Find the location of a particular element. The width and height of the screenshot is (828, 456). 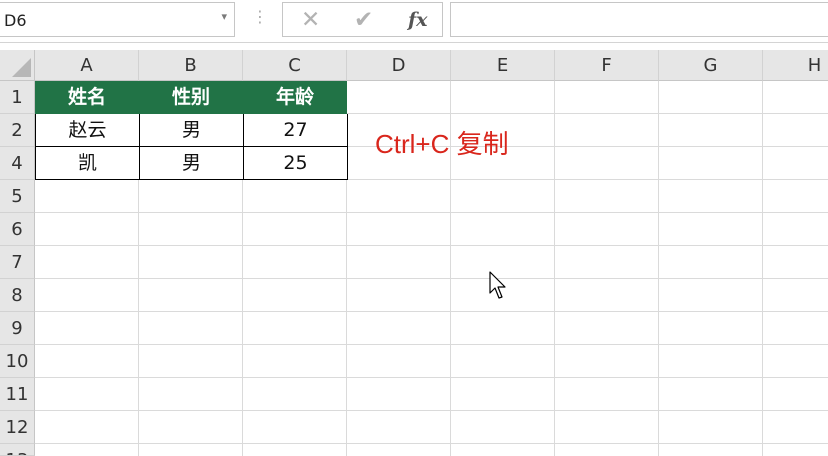

column-header-g: G is located at coordinates (711, 65).